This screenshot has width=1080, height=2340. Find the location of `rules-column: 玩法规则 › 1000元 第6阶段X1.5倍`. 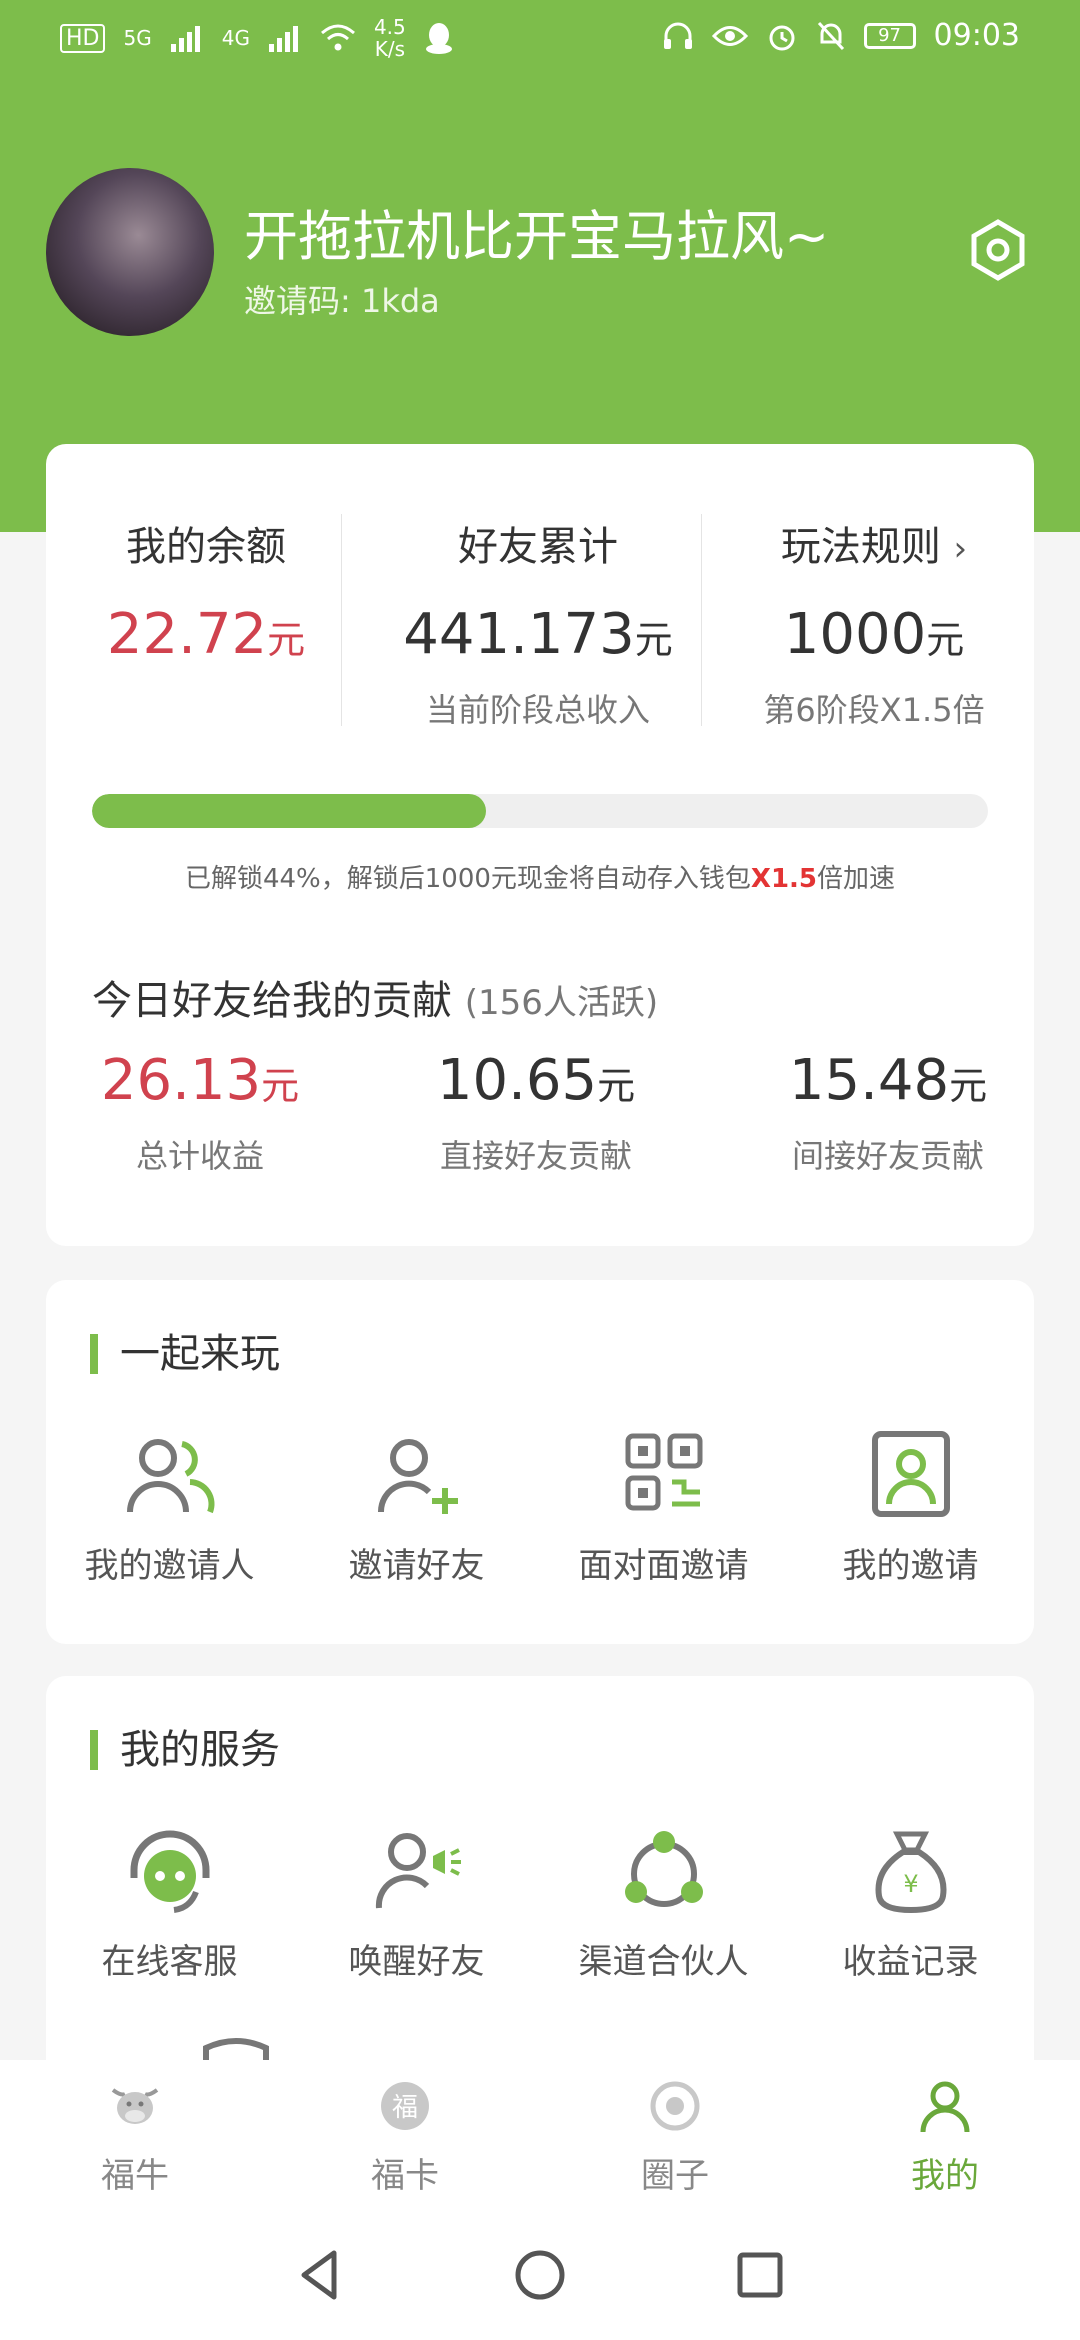

rules-column: 玩法规则 › 1000元 第6阶段X1.5倍 is located at coordinates (874, 622).